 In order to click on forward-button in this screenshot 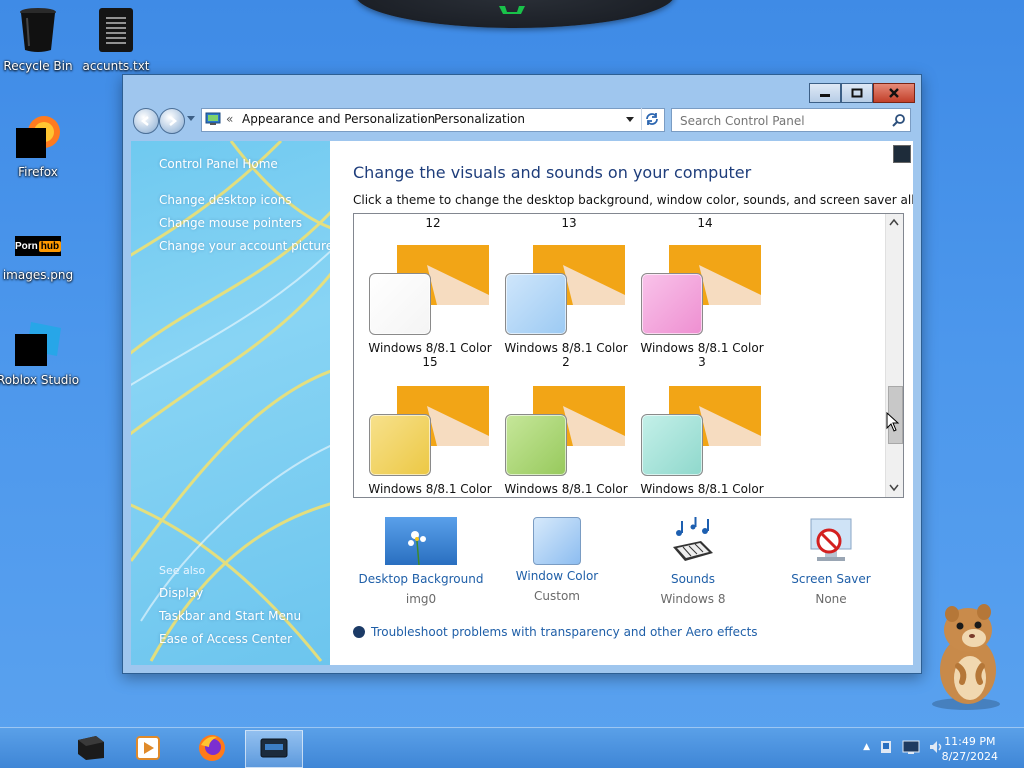, I will do `click(172, 121)`.